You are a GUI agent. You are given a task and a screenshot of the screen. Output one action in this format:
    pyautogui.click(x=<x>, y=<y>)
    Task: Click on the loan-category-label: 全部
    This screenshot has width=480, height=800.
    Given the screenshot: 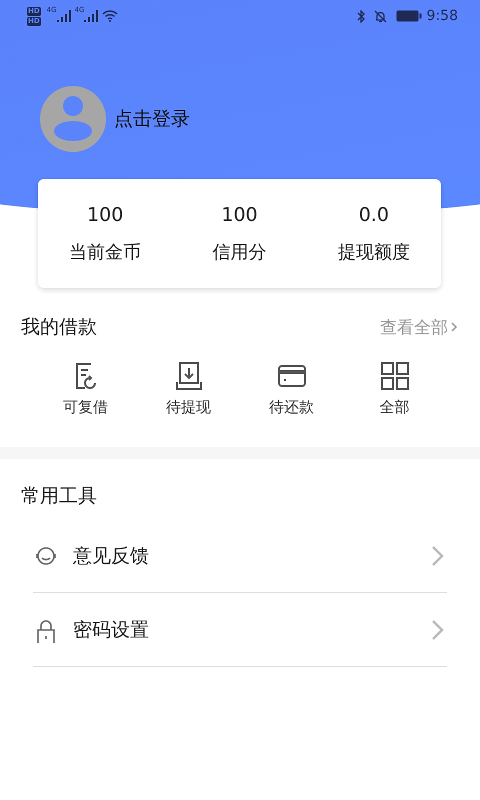 What is the action you would take?
    pyautogui.click(x=395, y=407)
    